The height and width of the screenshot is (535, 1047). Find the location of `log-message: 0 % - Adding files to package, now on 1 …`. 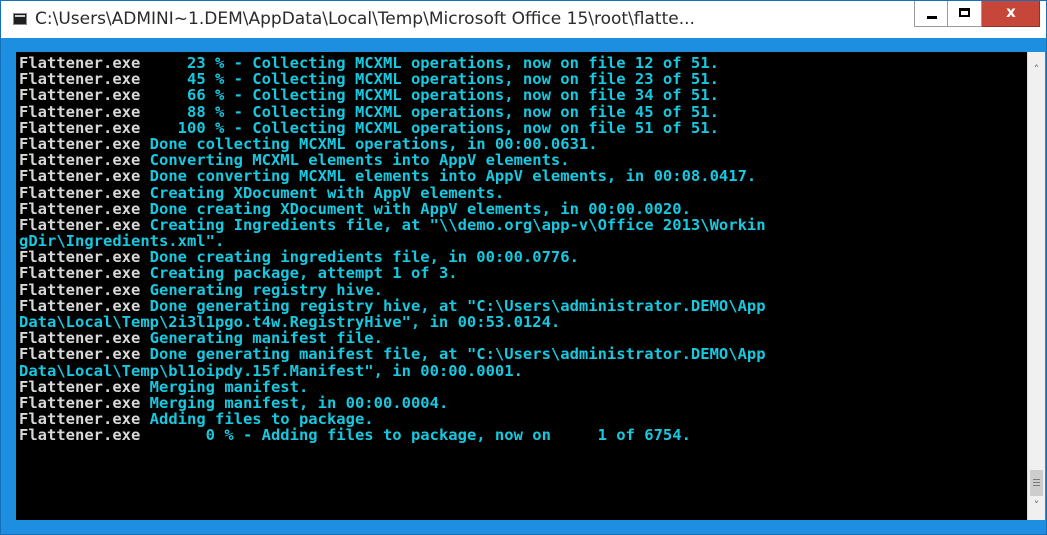

log-message: 0 % - Adding files to package, now on 1 … is located at coordinates (415, 435).